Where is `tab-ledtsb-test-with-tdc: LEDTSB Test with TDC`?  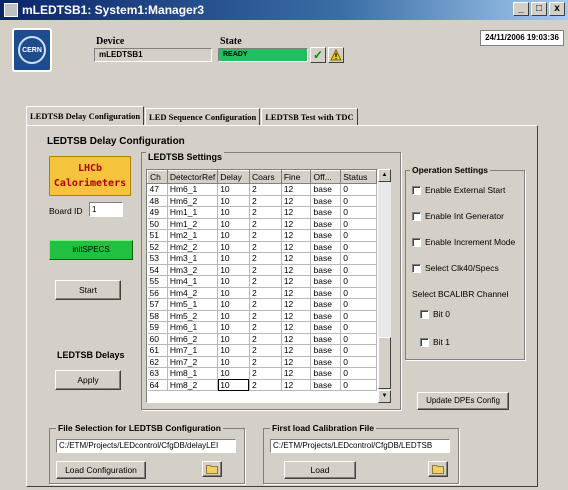 tab-ledtsb-test-with-tdc: LEDTSB Test with TDC is located at coordinates (309, 117).